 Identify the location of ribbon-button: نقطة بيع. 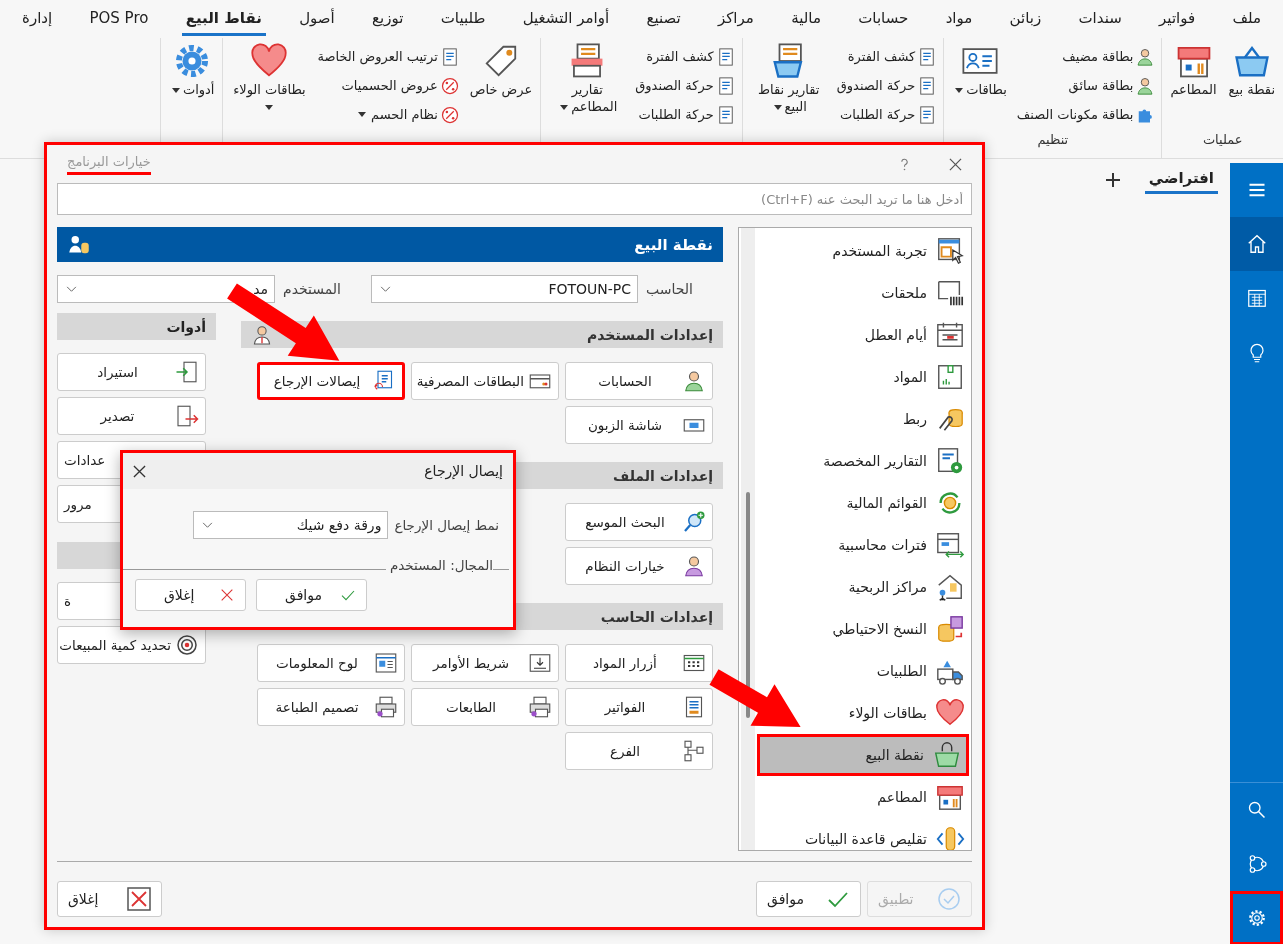
(1251, 70).